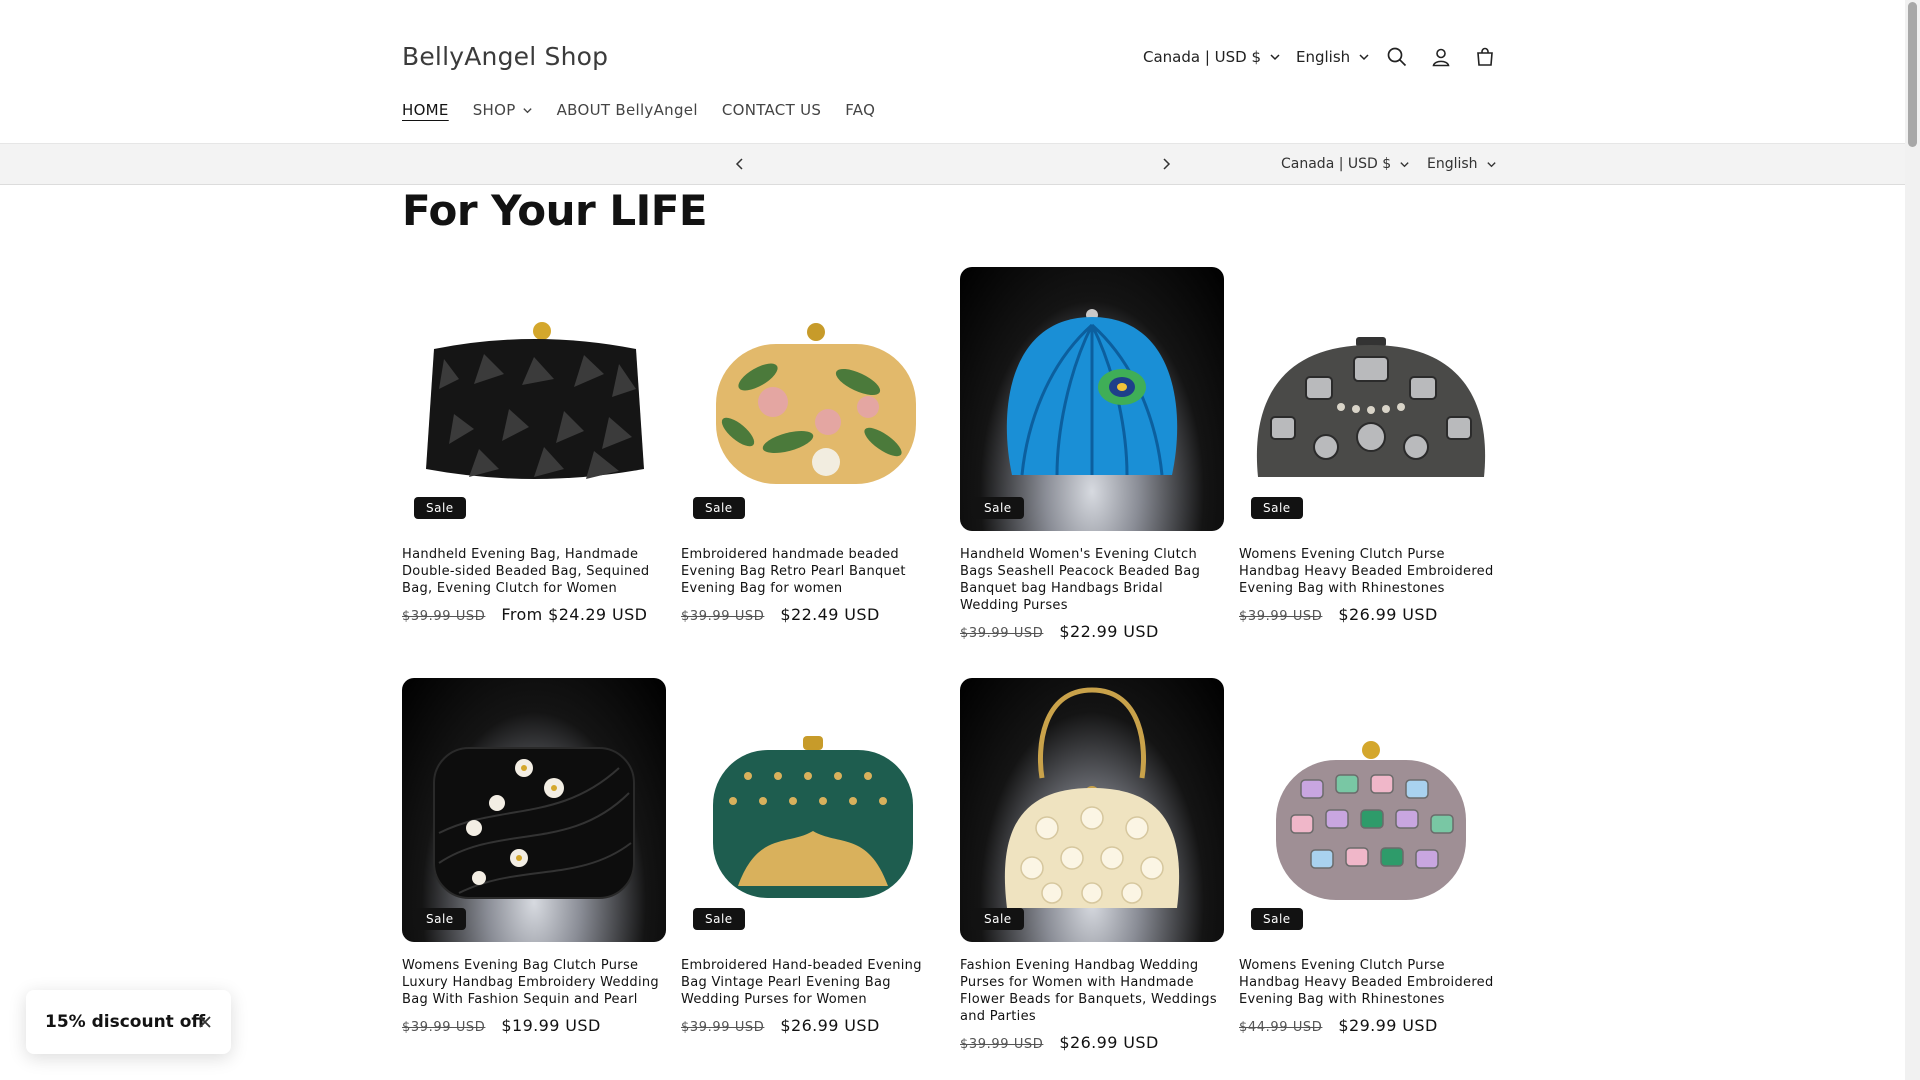 This screenshot has width=1920, height=1080. What do you see at coordinates (551, 1025) in the screenshot?
I see `sale-price: $19.99 USD` at bounding box center [551, 1025].